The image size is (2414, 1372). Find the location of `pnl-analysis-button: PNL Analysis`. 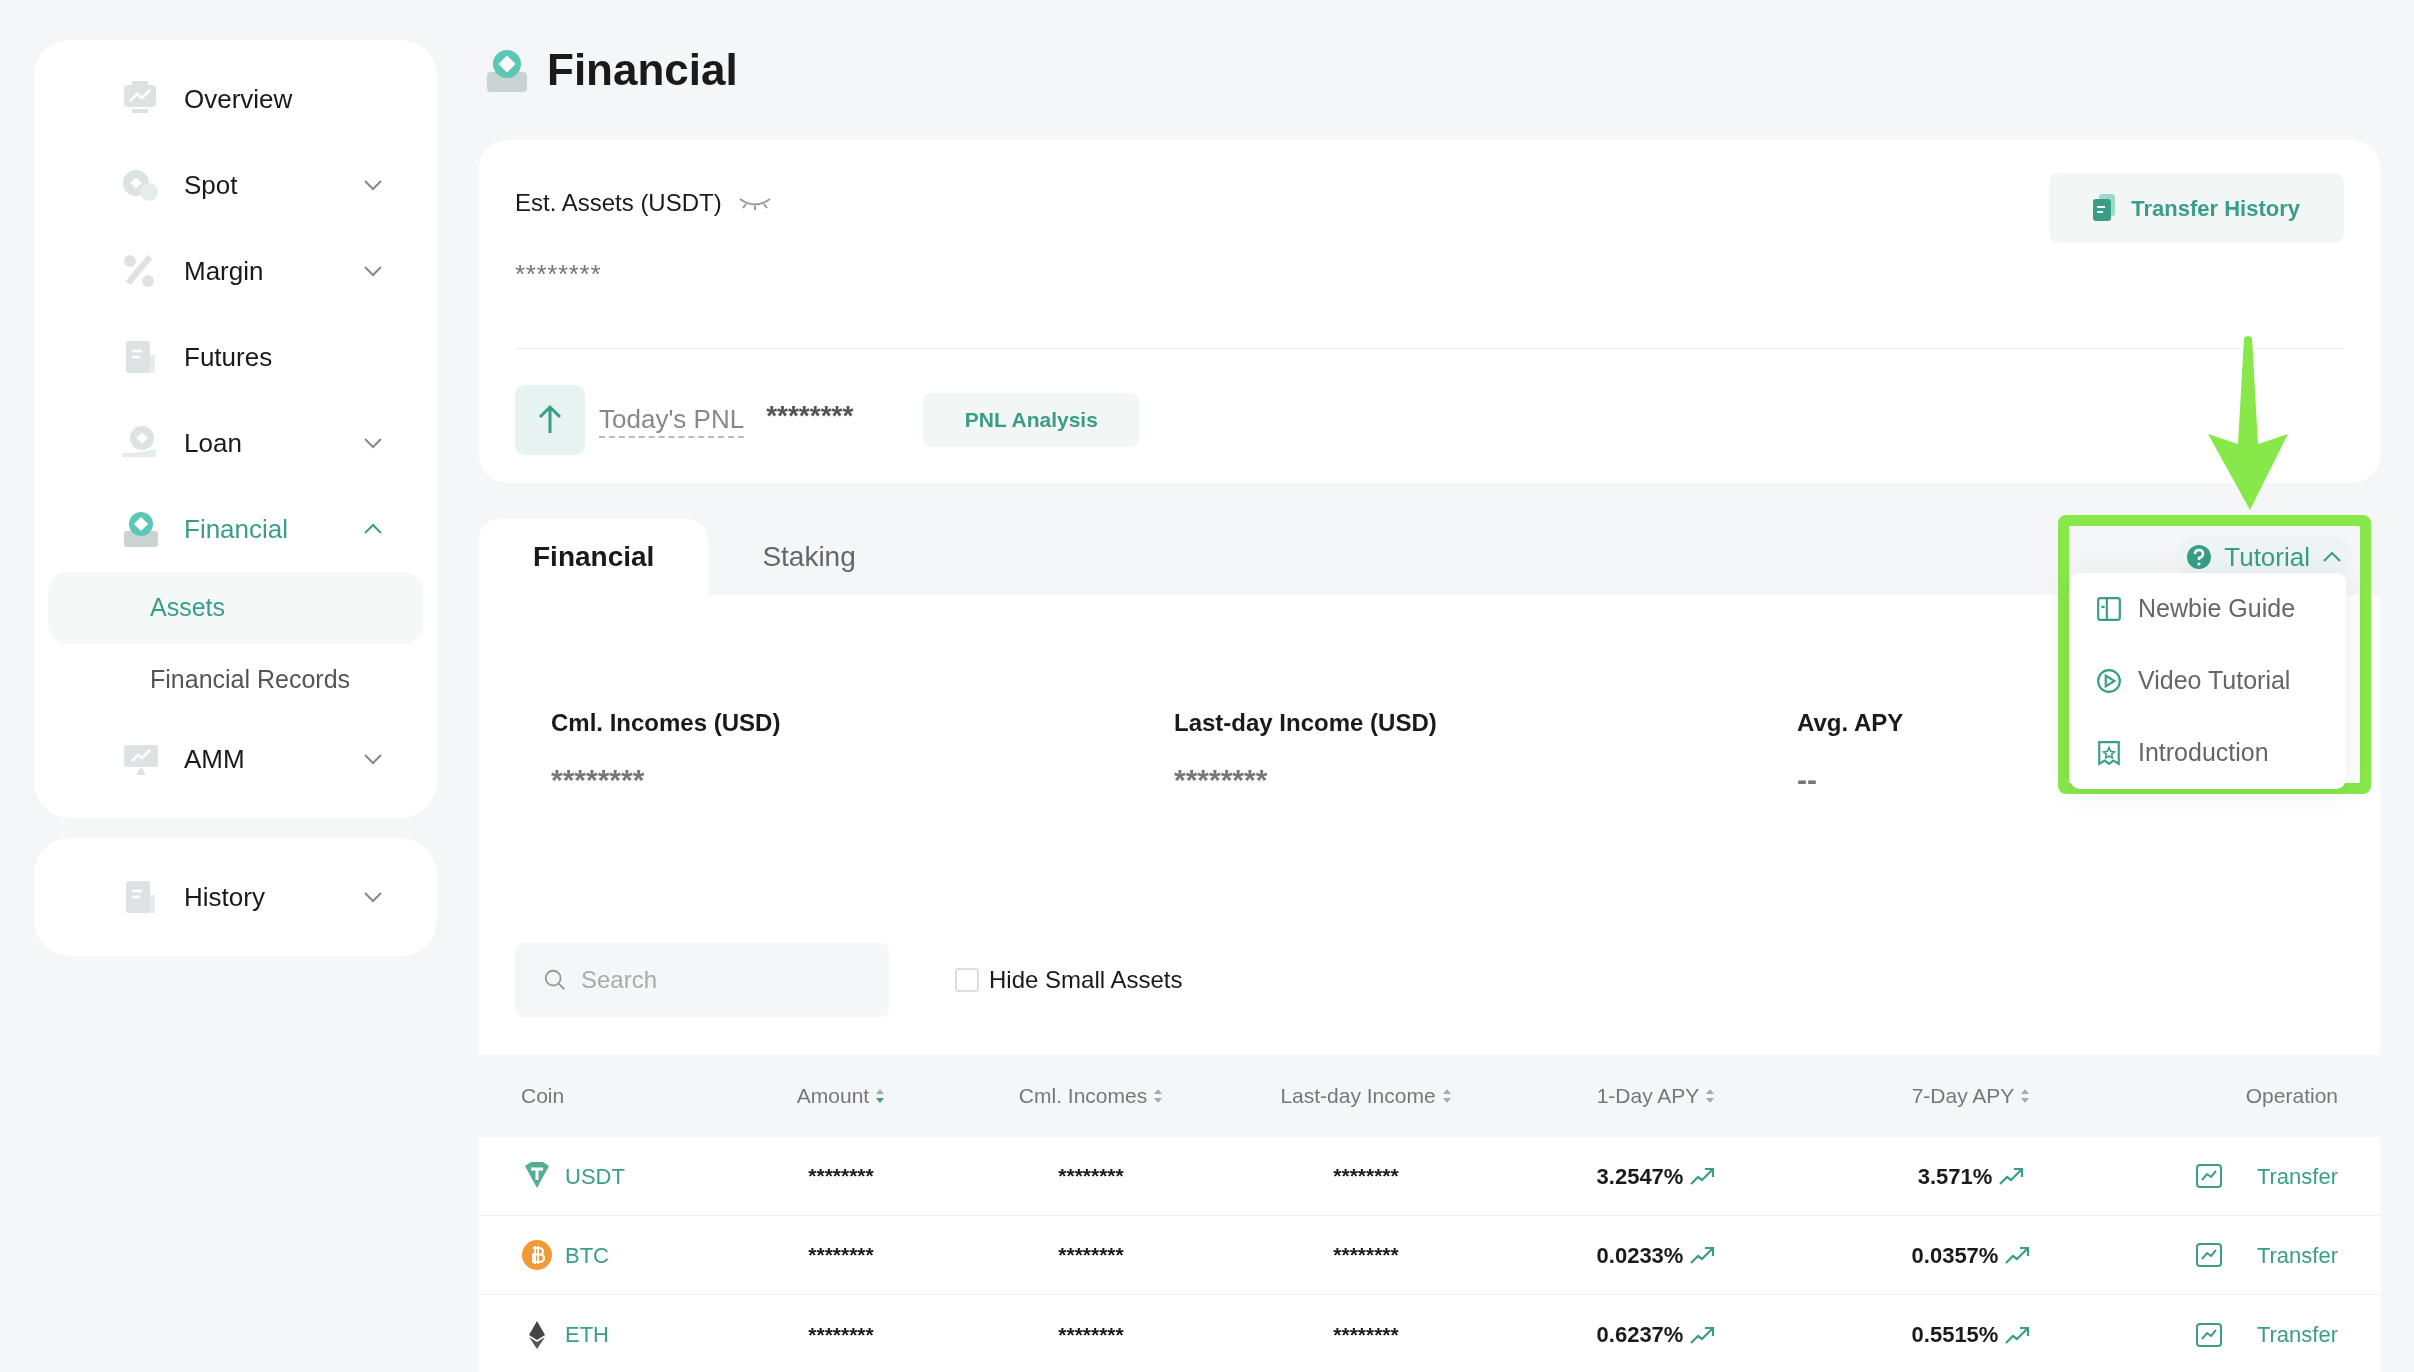

pnl-analysis-button: PNL Analysis is located at coordinates (1031, 420).